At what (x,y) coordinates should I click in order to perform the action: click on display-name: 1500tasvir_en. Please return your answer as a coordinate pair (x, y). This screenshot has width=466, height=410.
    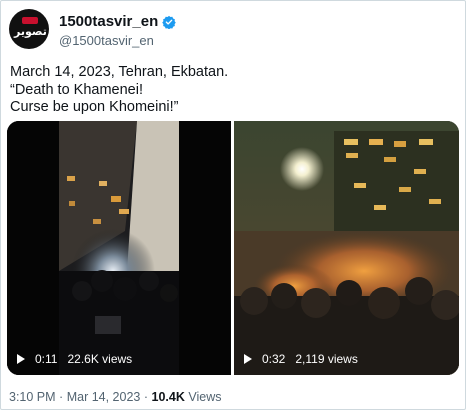
    Looking at the image, I should click on (108, 21).